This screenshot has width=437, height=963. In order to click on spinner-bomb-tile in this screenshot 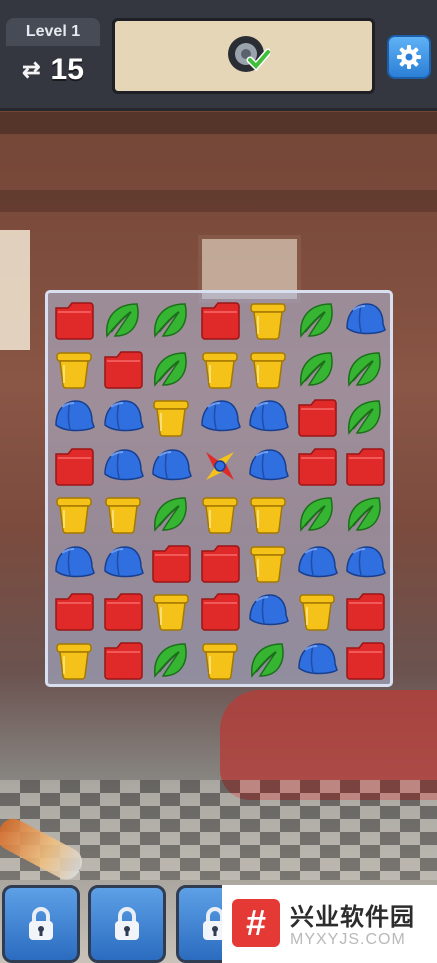, I will do `click(220, 466)`.